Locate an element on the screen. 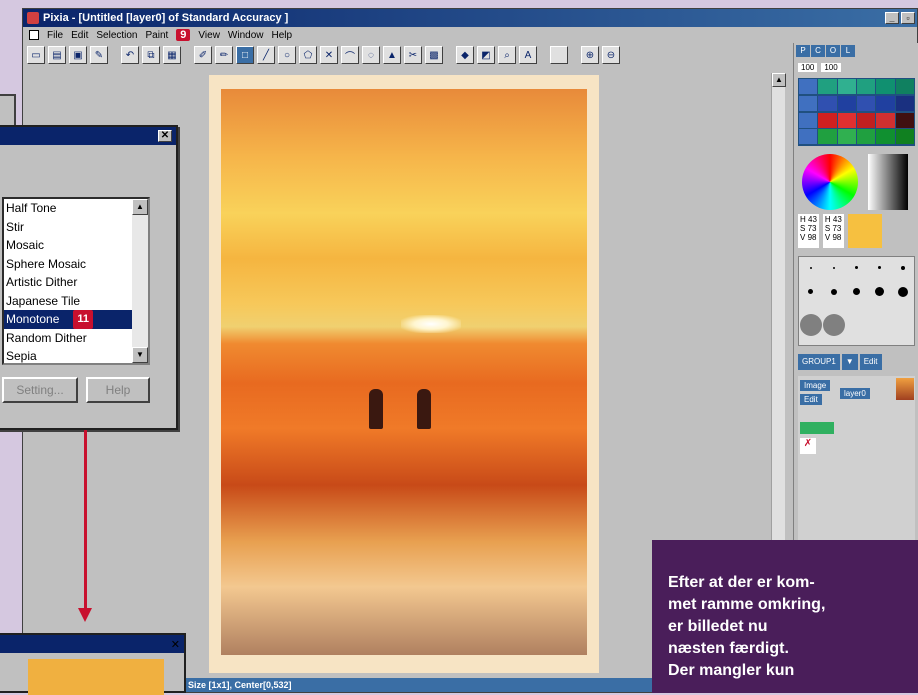 The width and height of the screenshot is (918, 695). filter-artistic-dither: Artistic Dither is located at coordinates (76, 282).